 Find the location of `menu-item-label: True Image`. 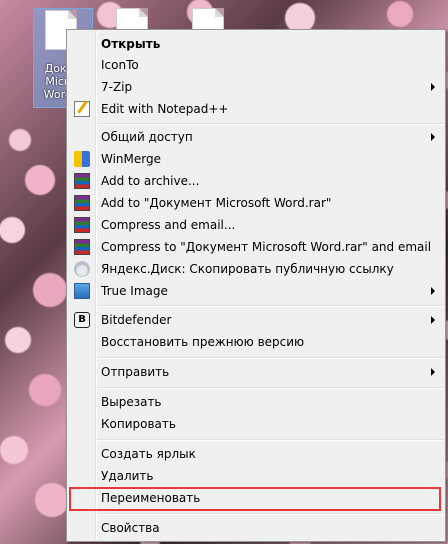

menu-item-label: True Image is located at coordinates (134, 291).